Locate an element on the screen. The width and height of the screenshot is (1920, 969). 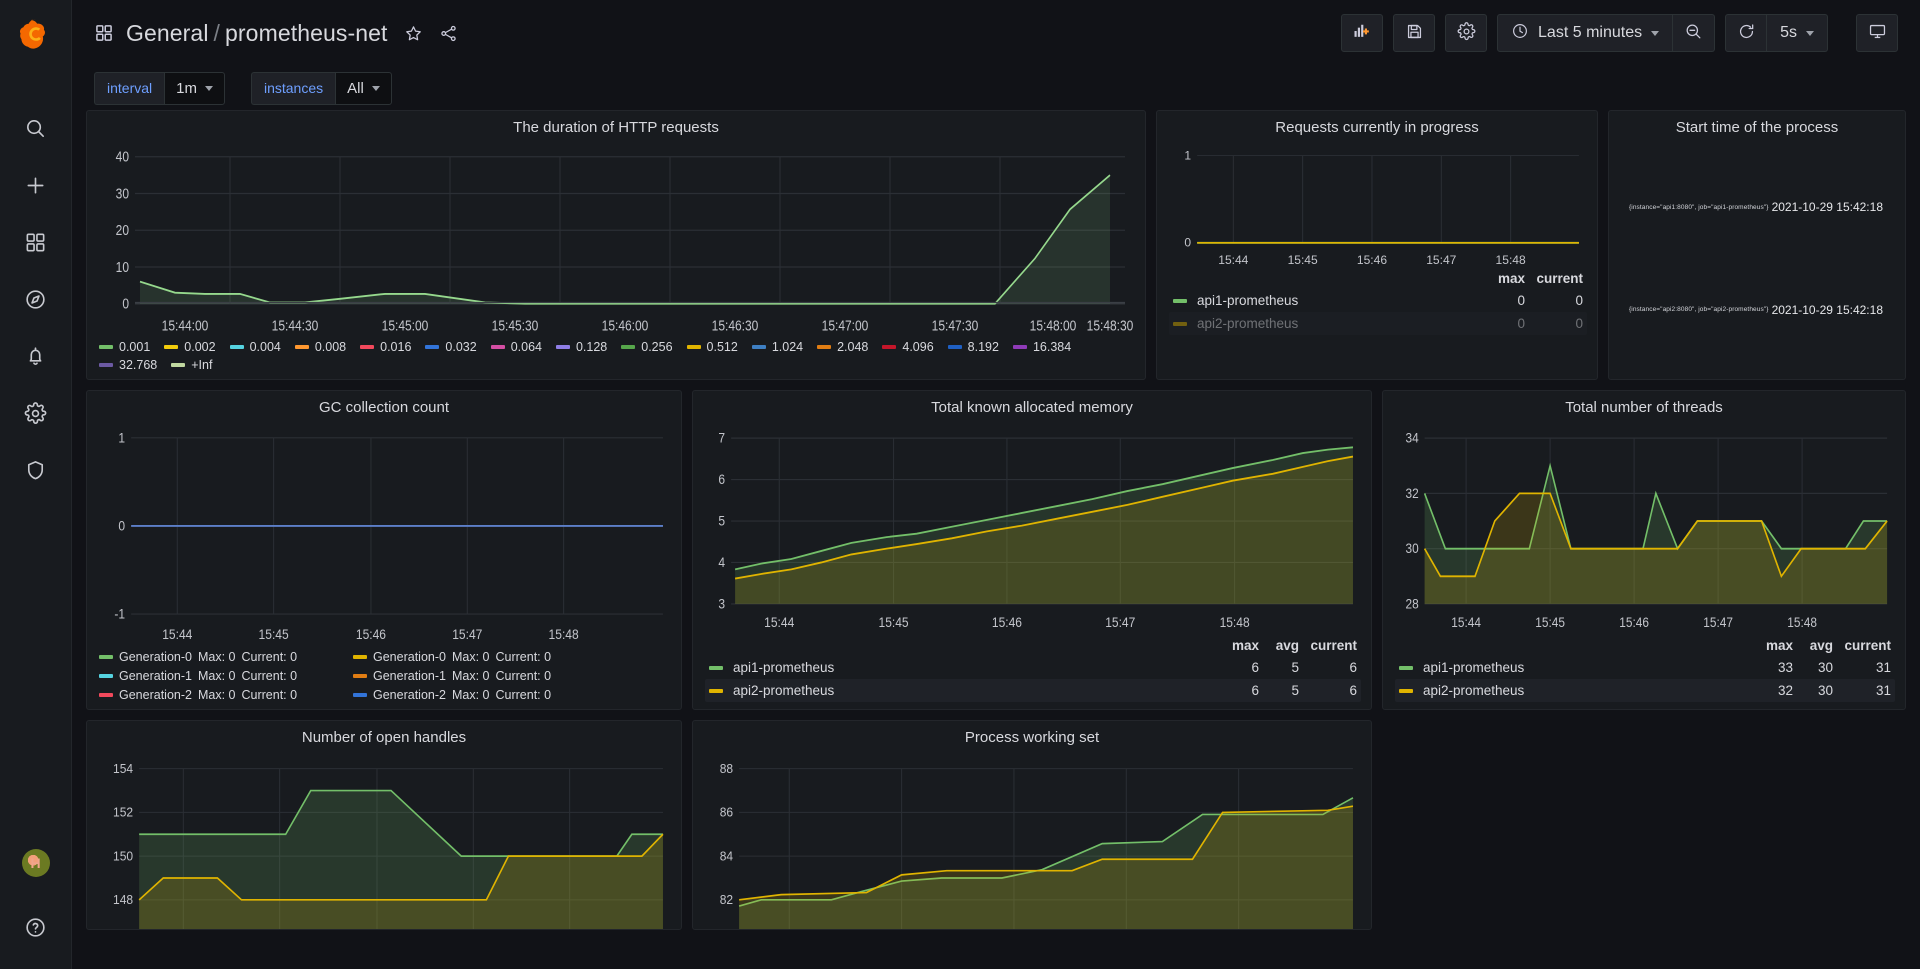
legend-item: 32.768 is located at coordinates (128, 365).